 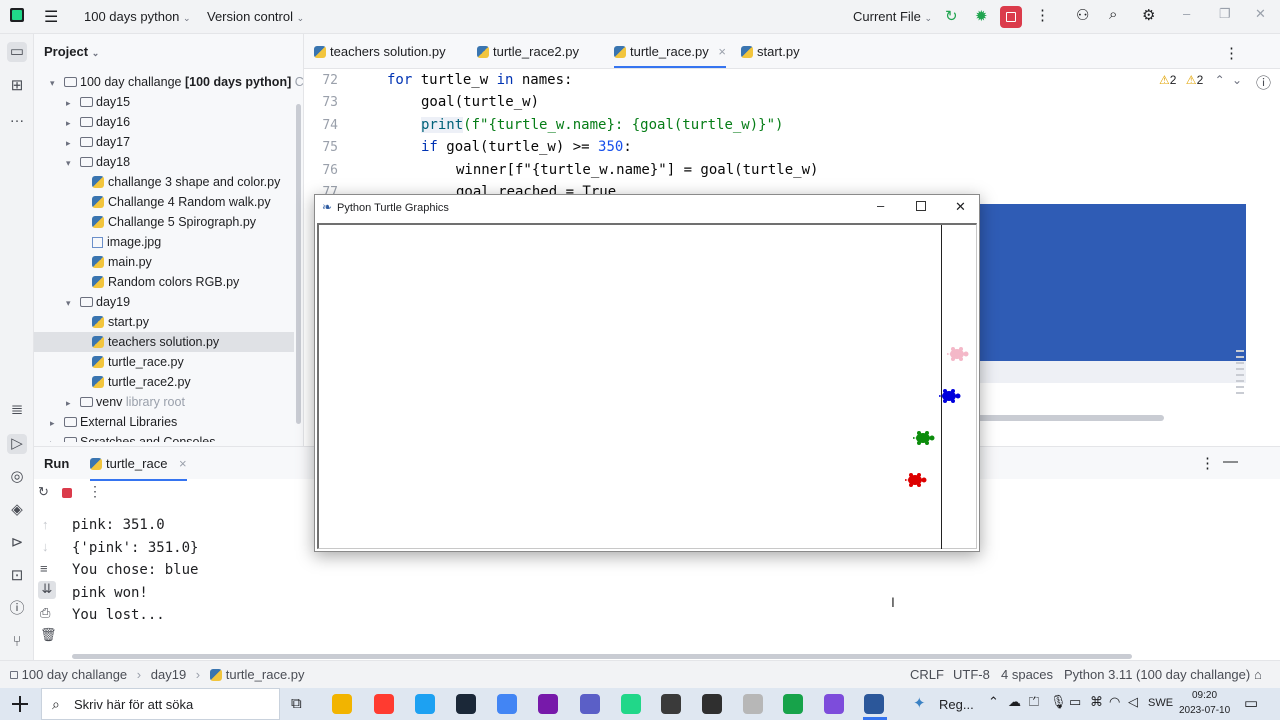 What do you see at coordinates (892, 16) in the screenshot?
I see `run-config-selector: Current File ⌄` at bounding box center [892, 16].